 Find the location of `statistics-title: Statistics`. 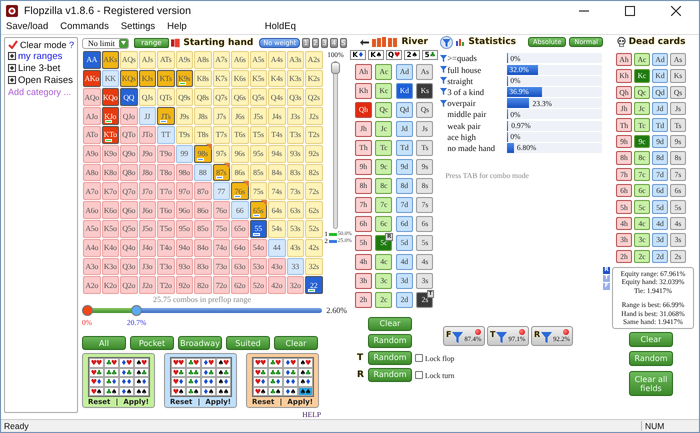

statistics-title: Statistics is located at coordinates (492, 42).